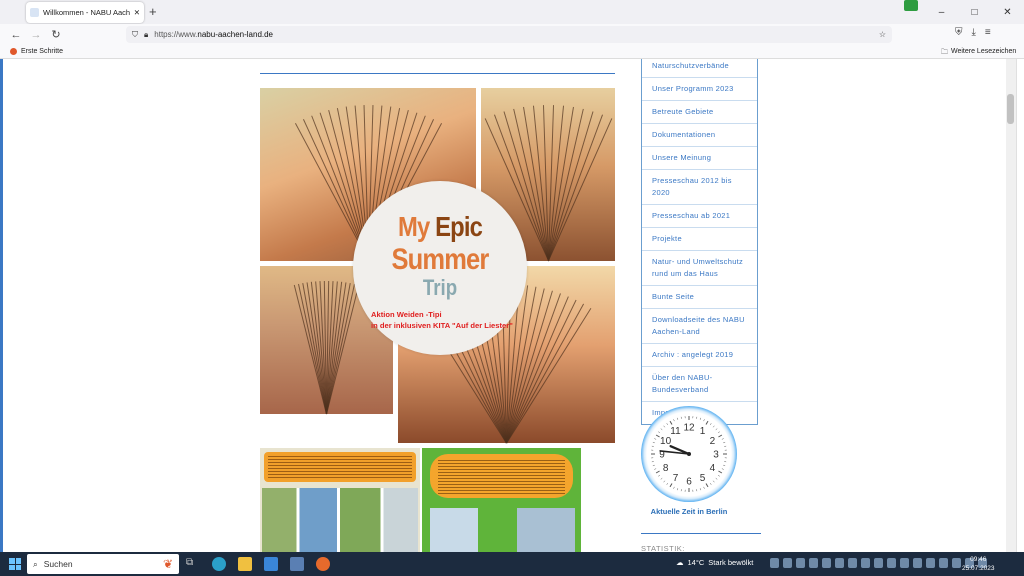  What do you see at coordinates (167, 564) in the screenshot?
I see `butterfly-icon: ❦` at bounding box center [167, 564].